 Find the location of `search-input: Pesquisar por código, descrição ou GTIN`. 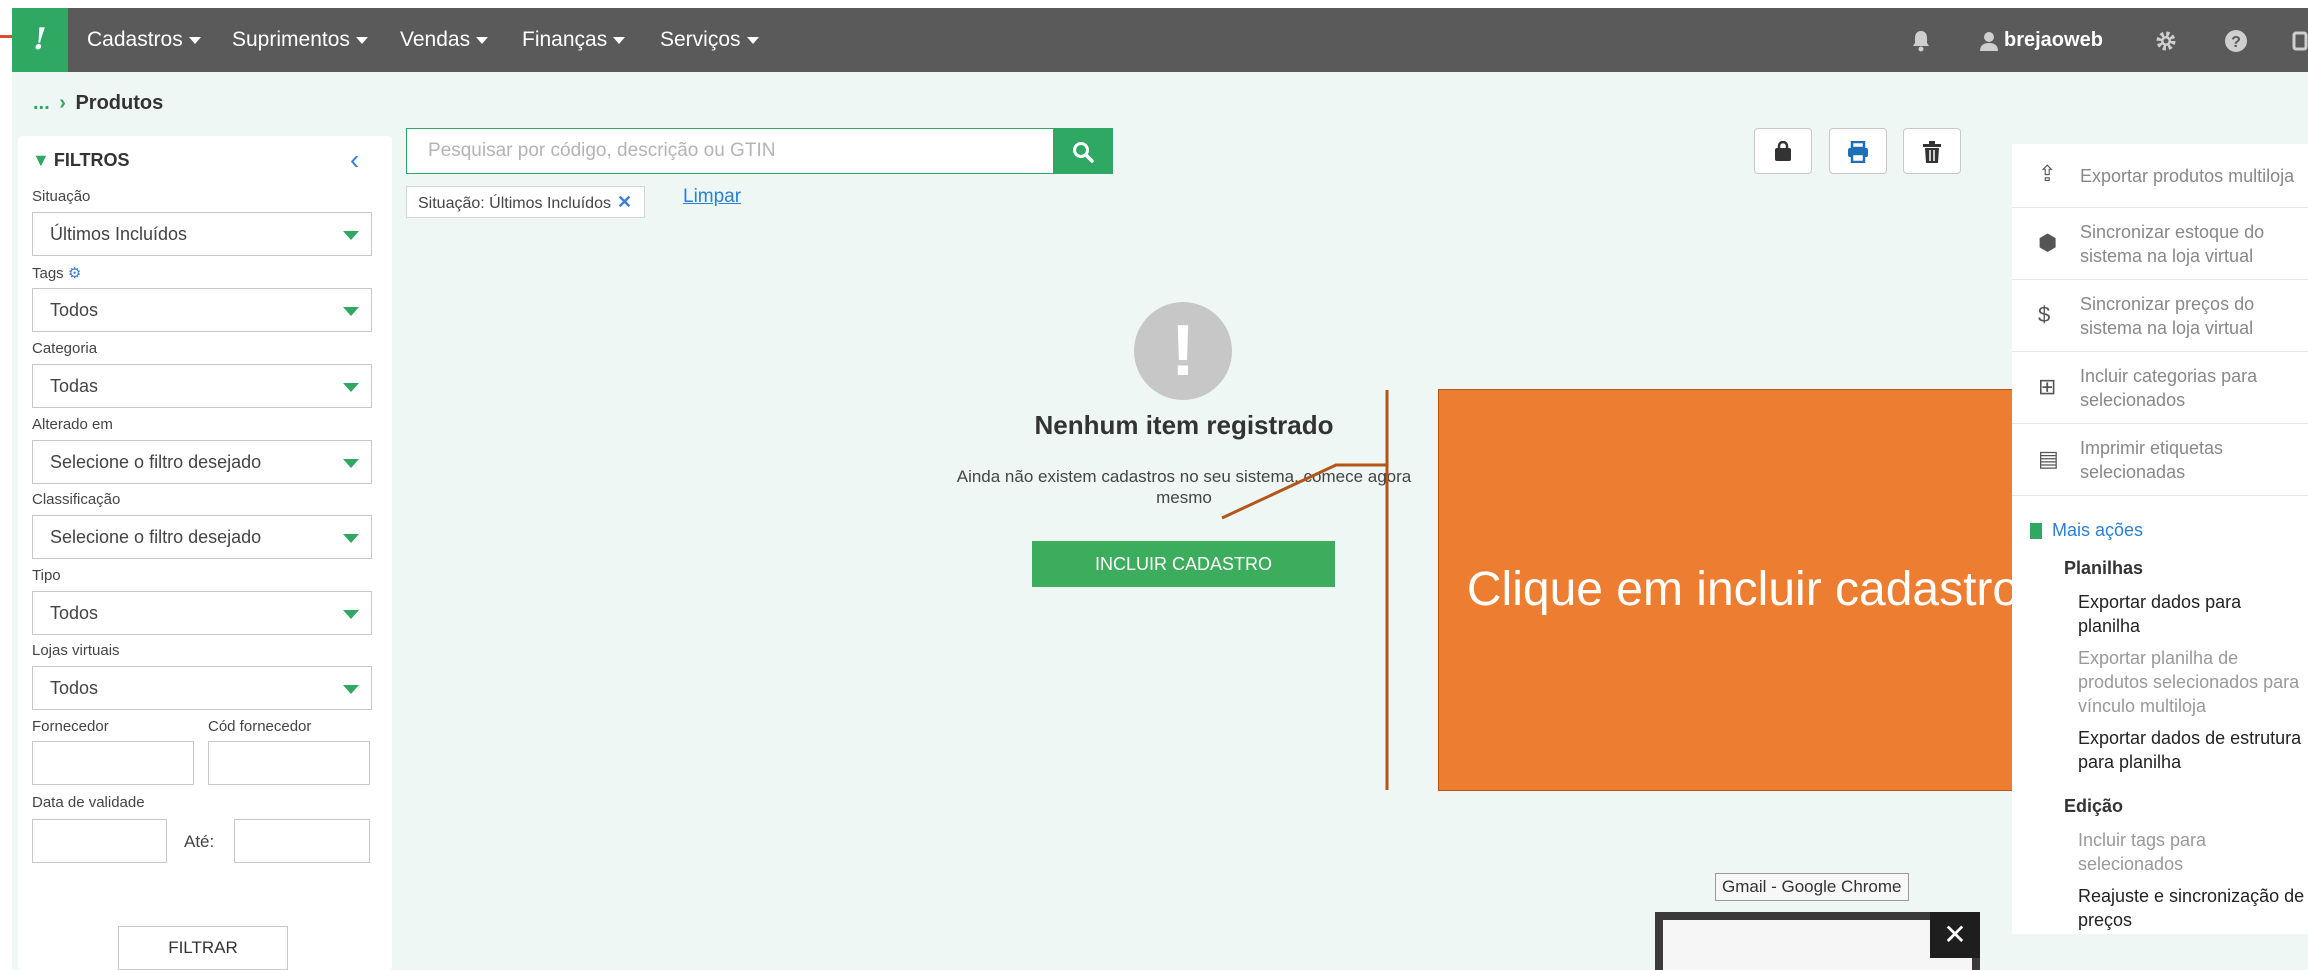

search-input: Pesquisar por código, descrição ou GTIN is located at coordinates (730, 151).